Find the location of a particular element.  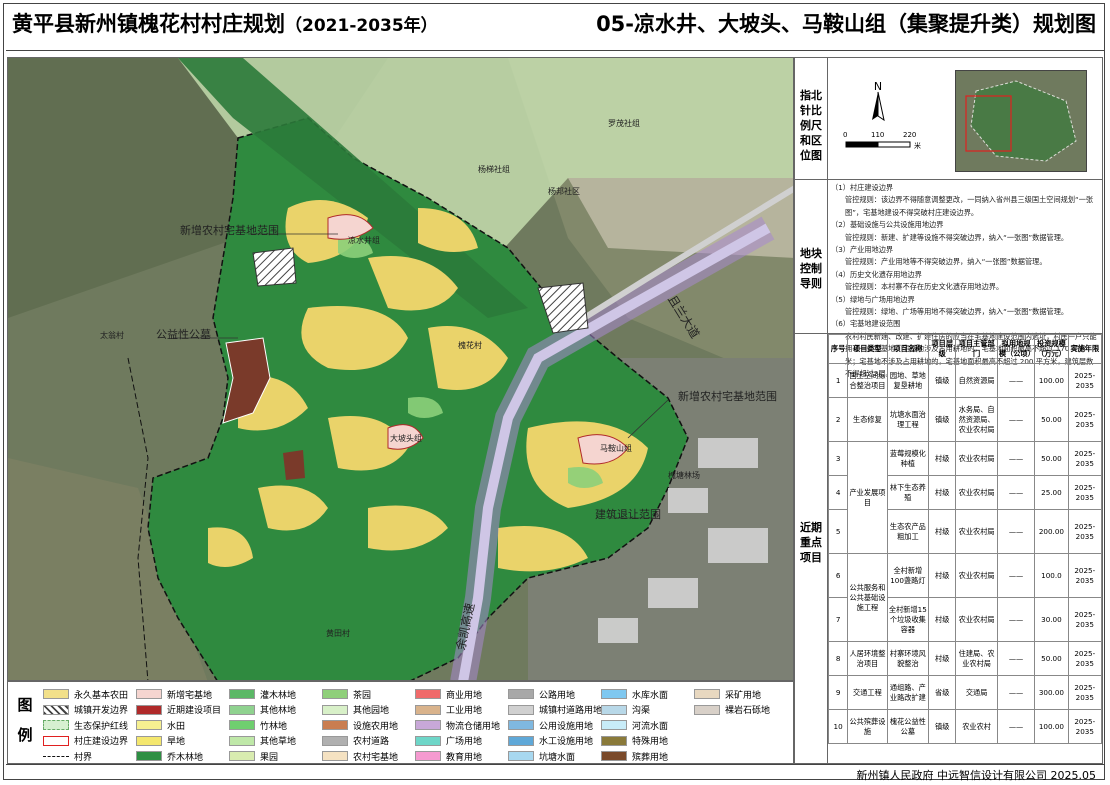

compass-scale: N 0 110 220 米 is located at coordinates (898, 123).